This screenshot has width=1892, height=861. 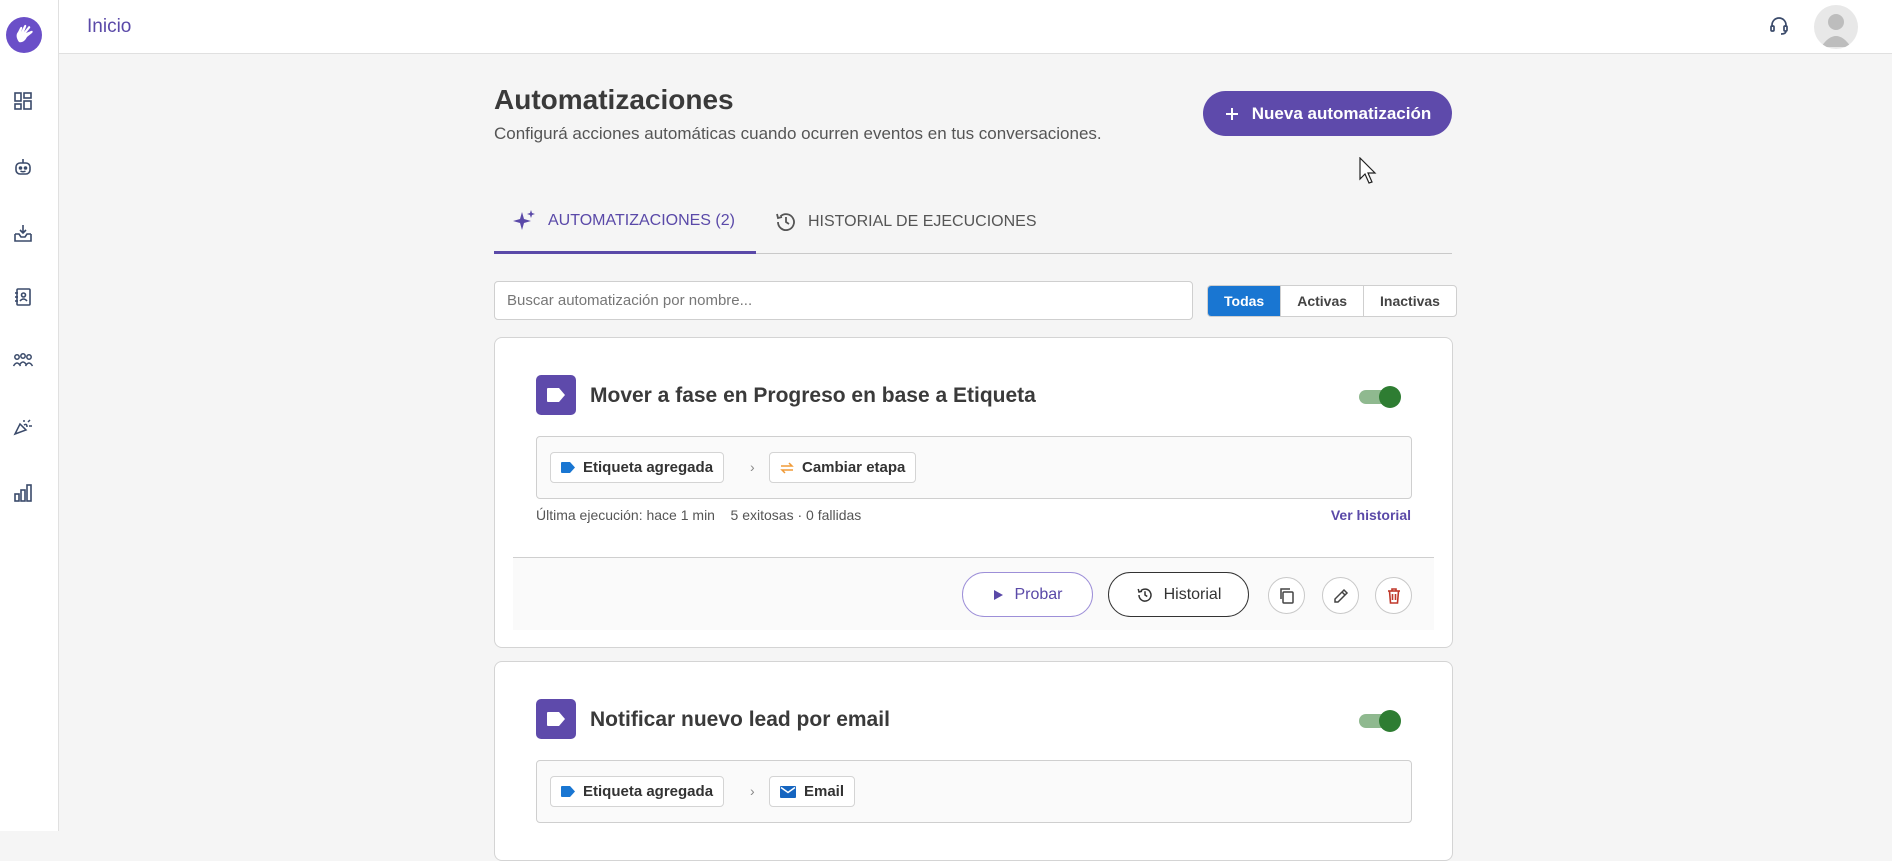 I want to click on trash-icon, so click(x=1393, y=595).